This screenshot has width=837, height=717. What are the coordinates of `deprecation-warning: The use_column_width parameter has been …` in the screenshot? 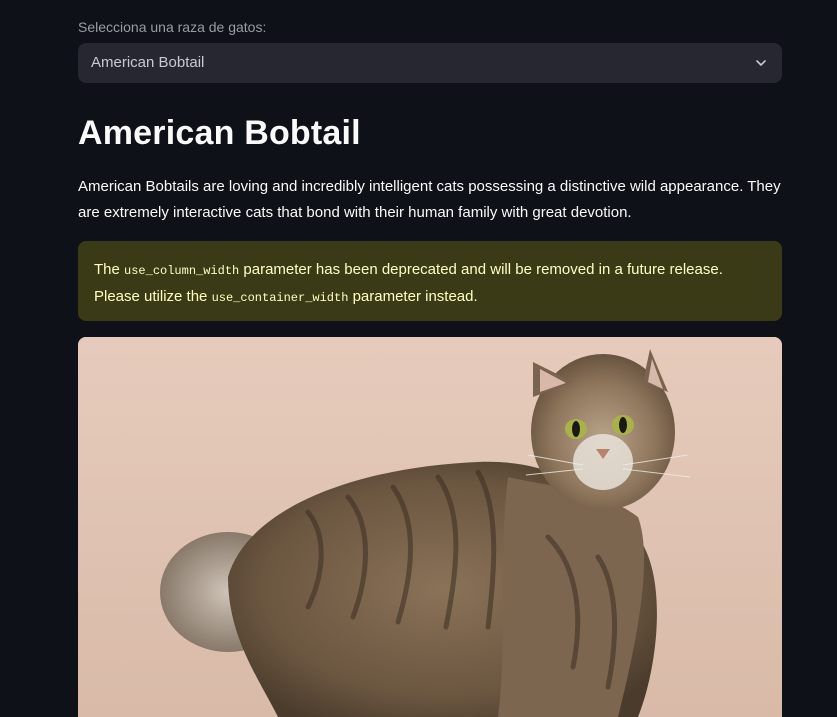 It's located at (430, 281).